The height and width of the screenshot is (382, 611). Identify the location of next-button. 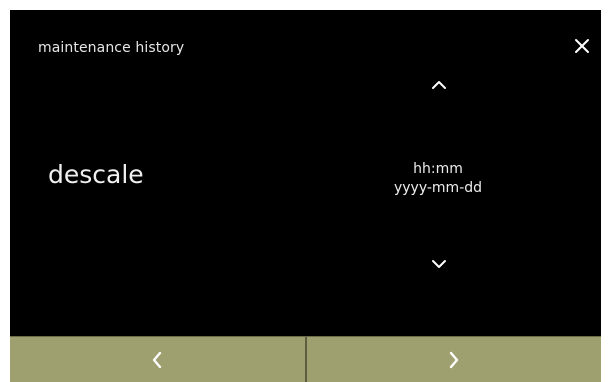
(454, 359).